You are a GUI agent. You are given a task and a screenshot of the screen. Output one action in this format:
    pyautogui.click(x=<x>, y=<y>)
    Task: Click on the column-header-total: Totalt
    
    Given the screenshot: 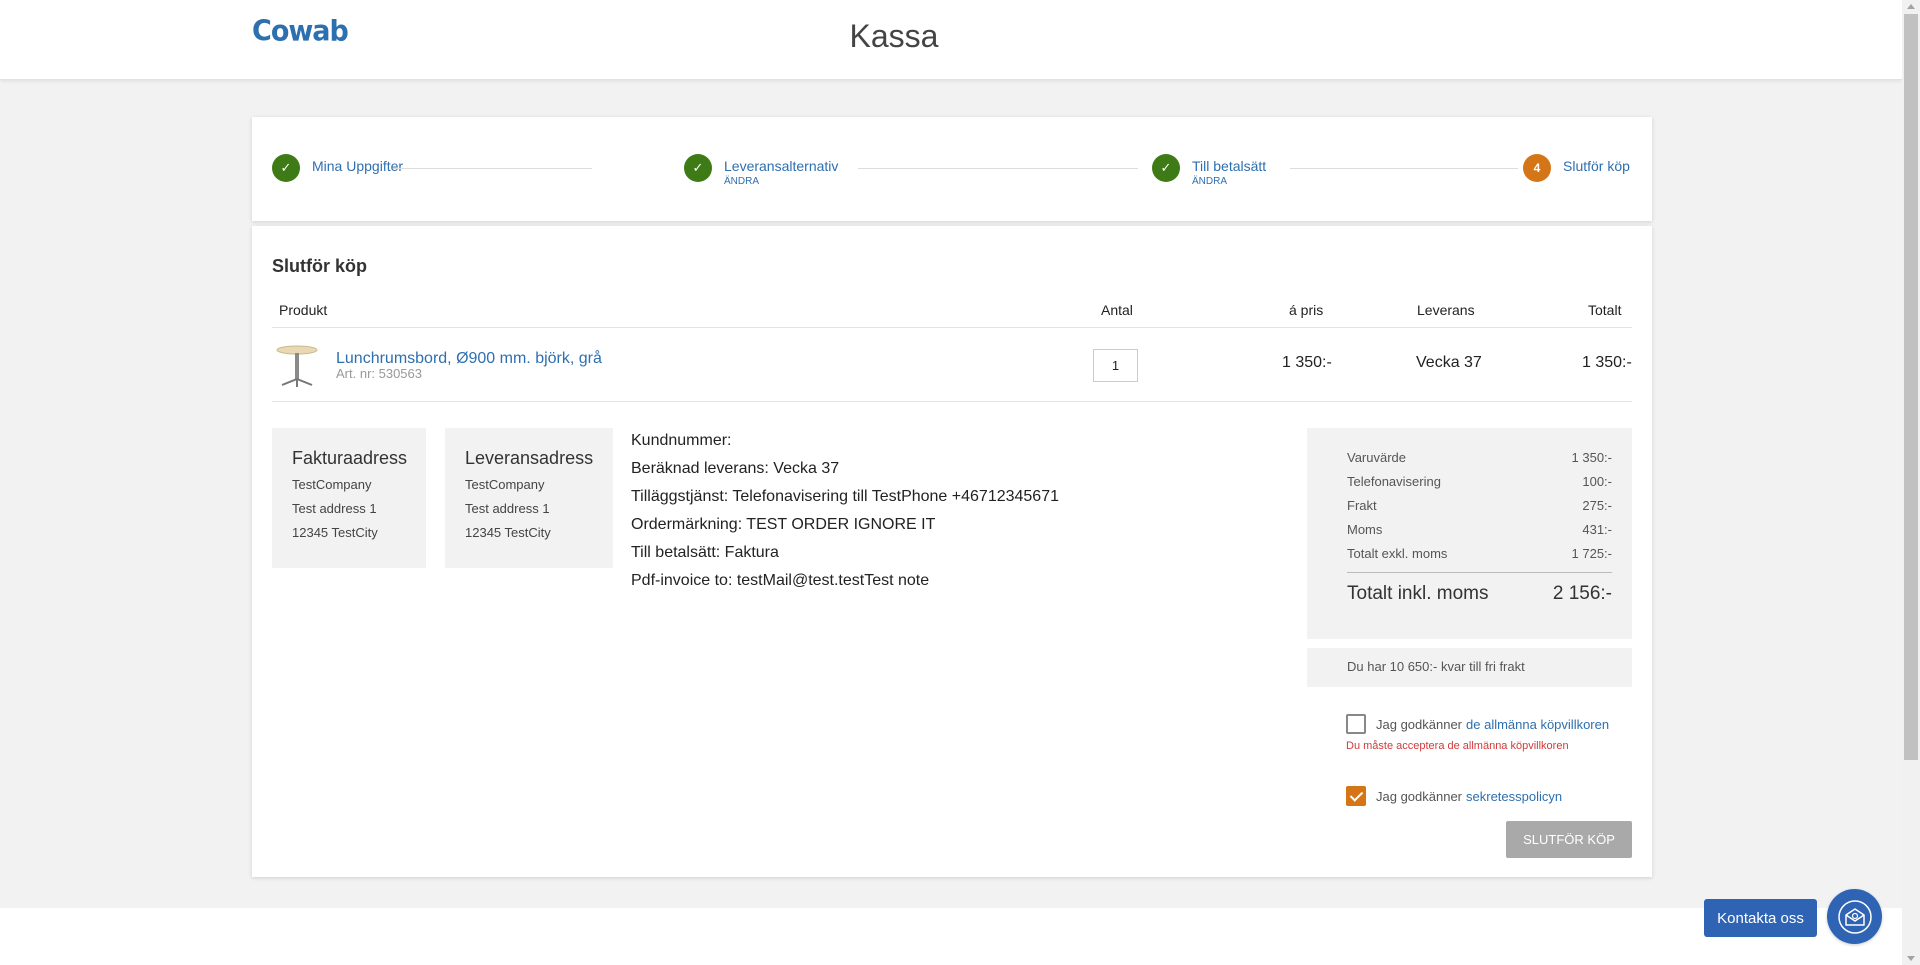 What is the action you would take?
    pyautogui.click(x=1605, y=310)
    